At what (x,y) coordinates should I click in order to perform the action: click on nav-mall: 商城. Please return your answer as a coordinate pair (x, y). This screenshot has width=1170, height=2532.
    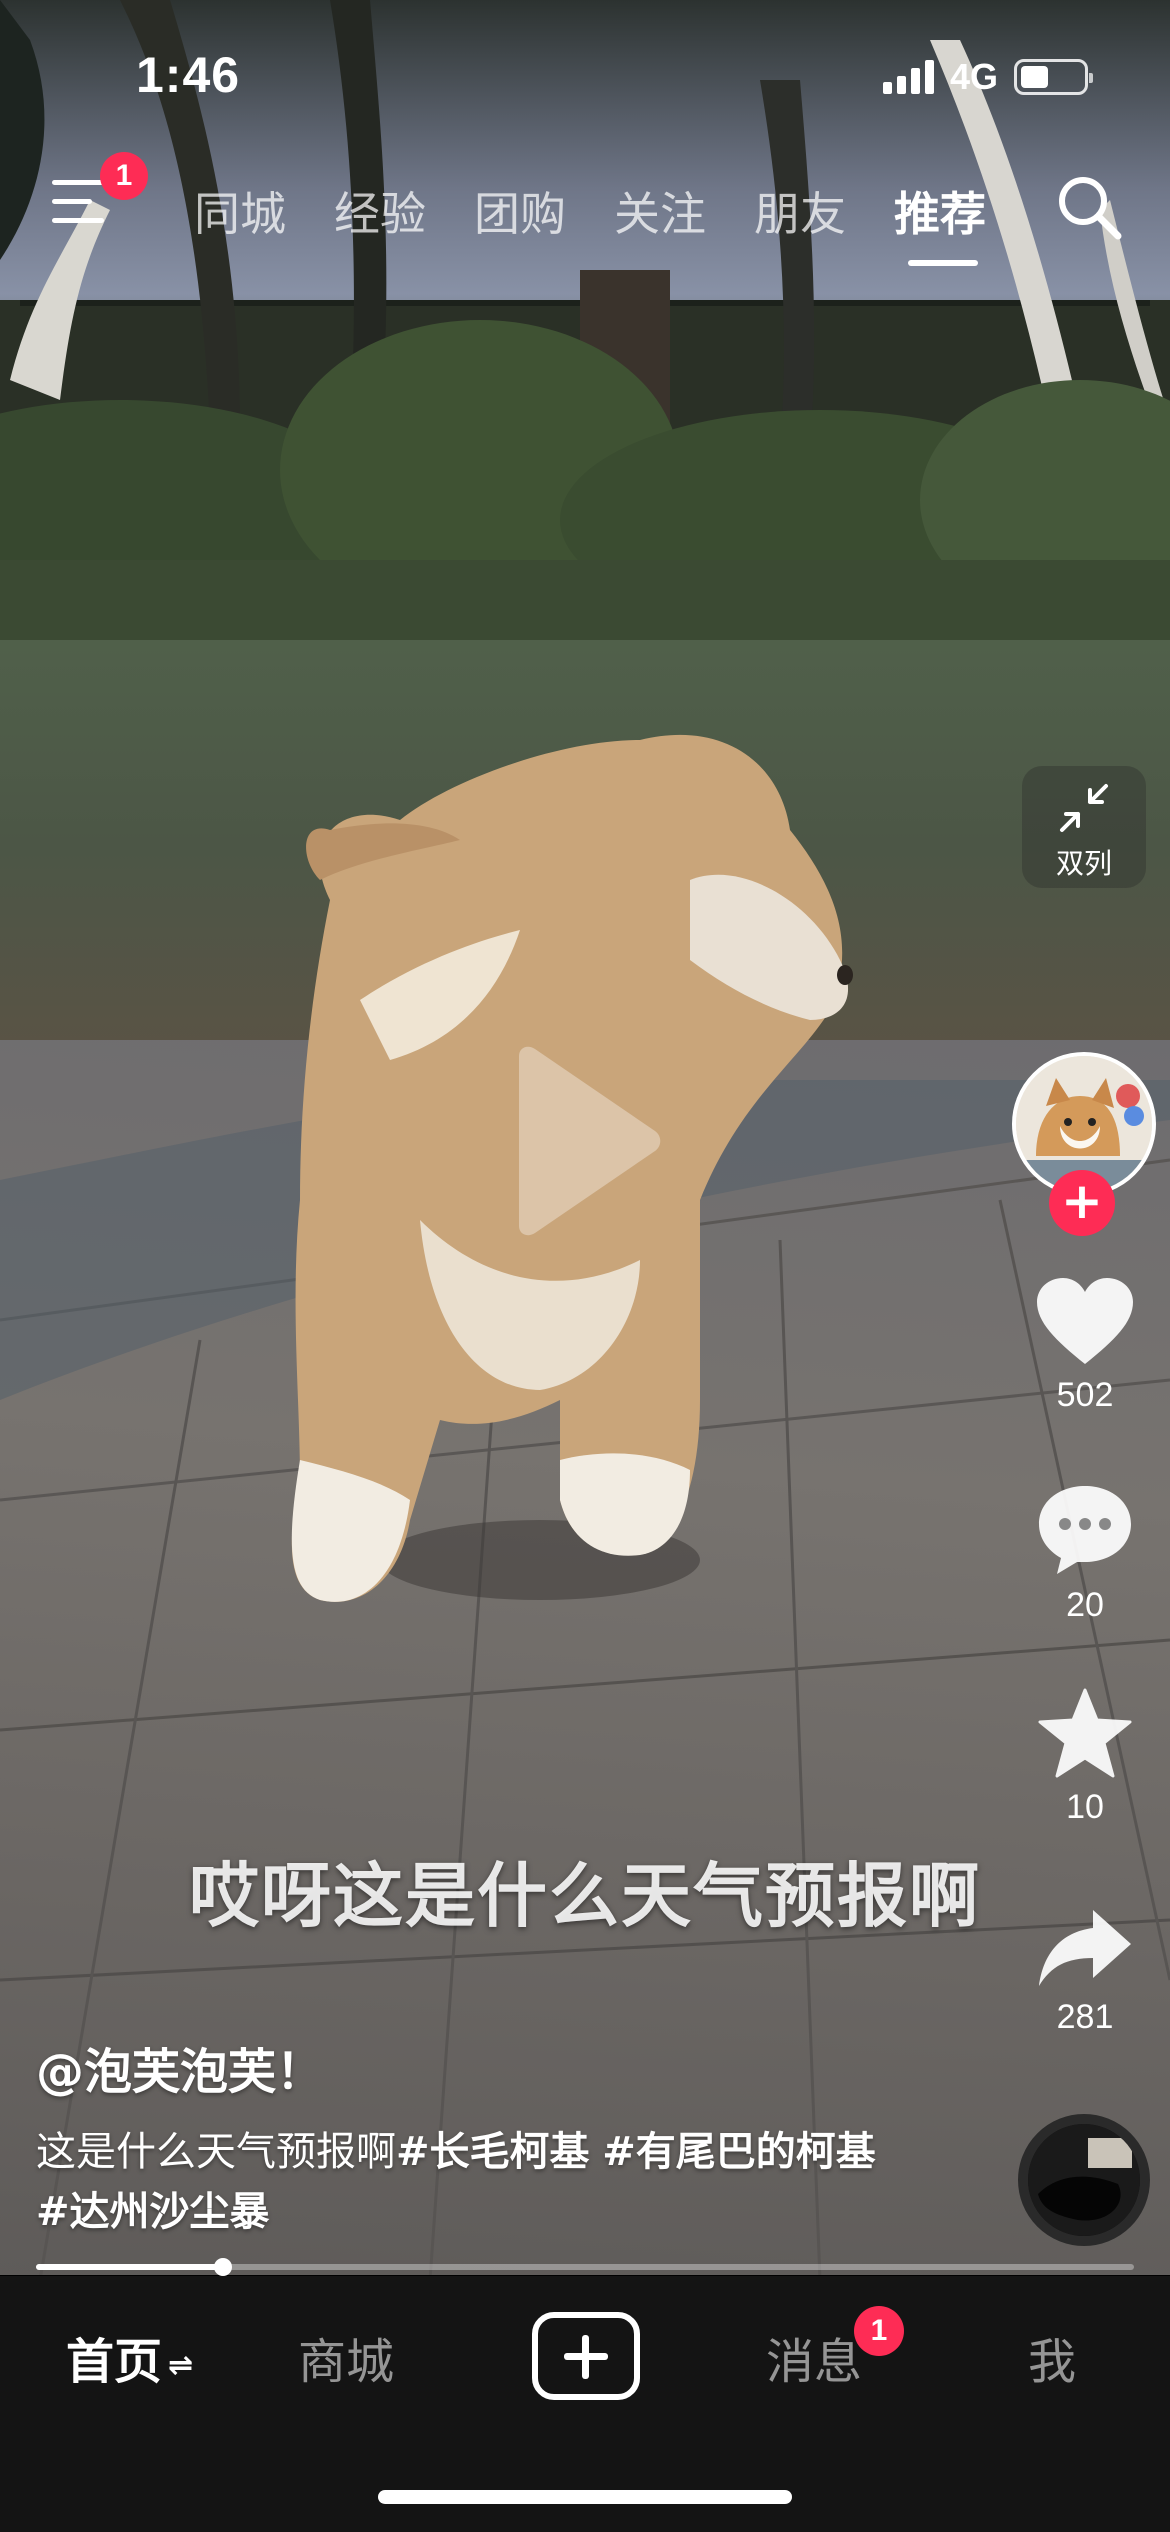
    Looking at the image, I should click on (346, 2357).